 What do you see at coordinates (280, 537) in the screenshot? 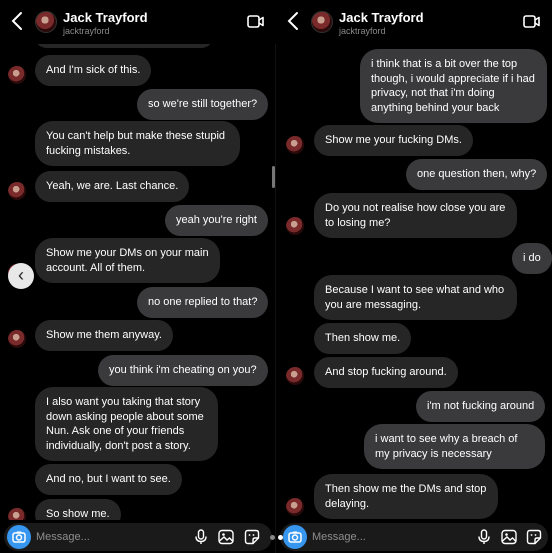
I see `pagination-dot-active` at bounding box center [280, 537].